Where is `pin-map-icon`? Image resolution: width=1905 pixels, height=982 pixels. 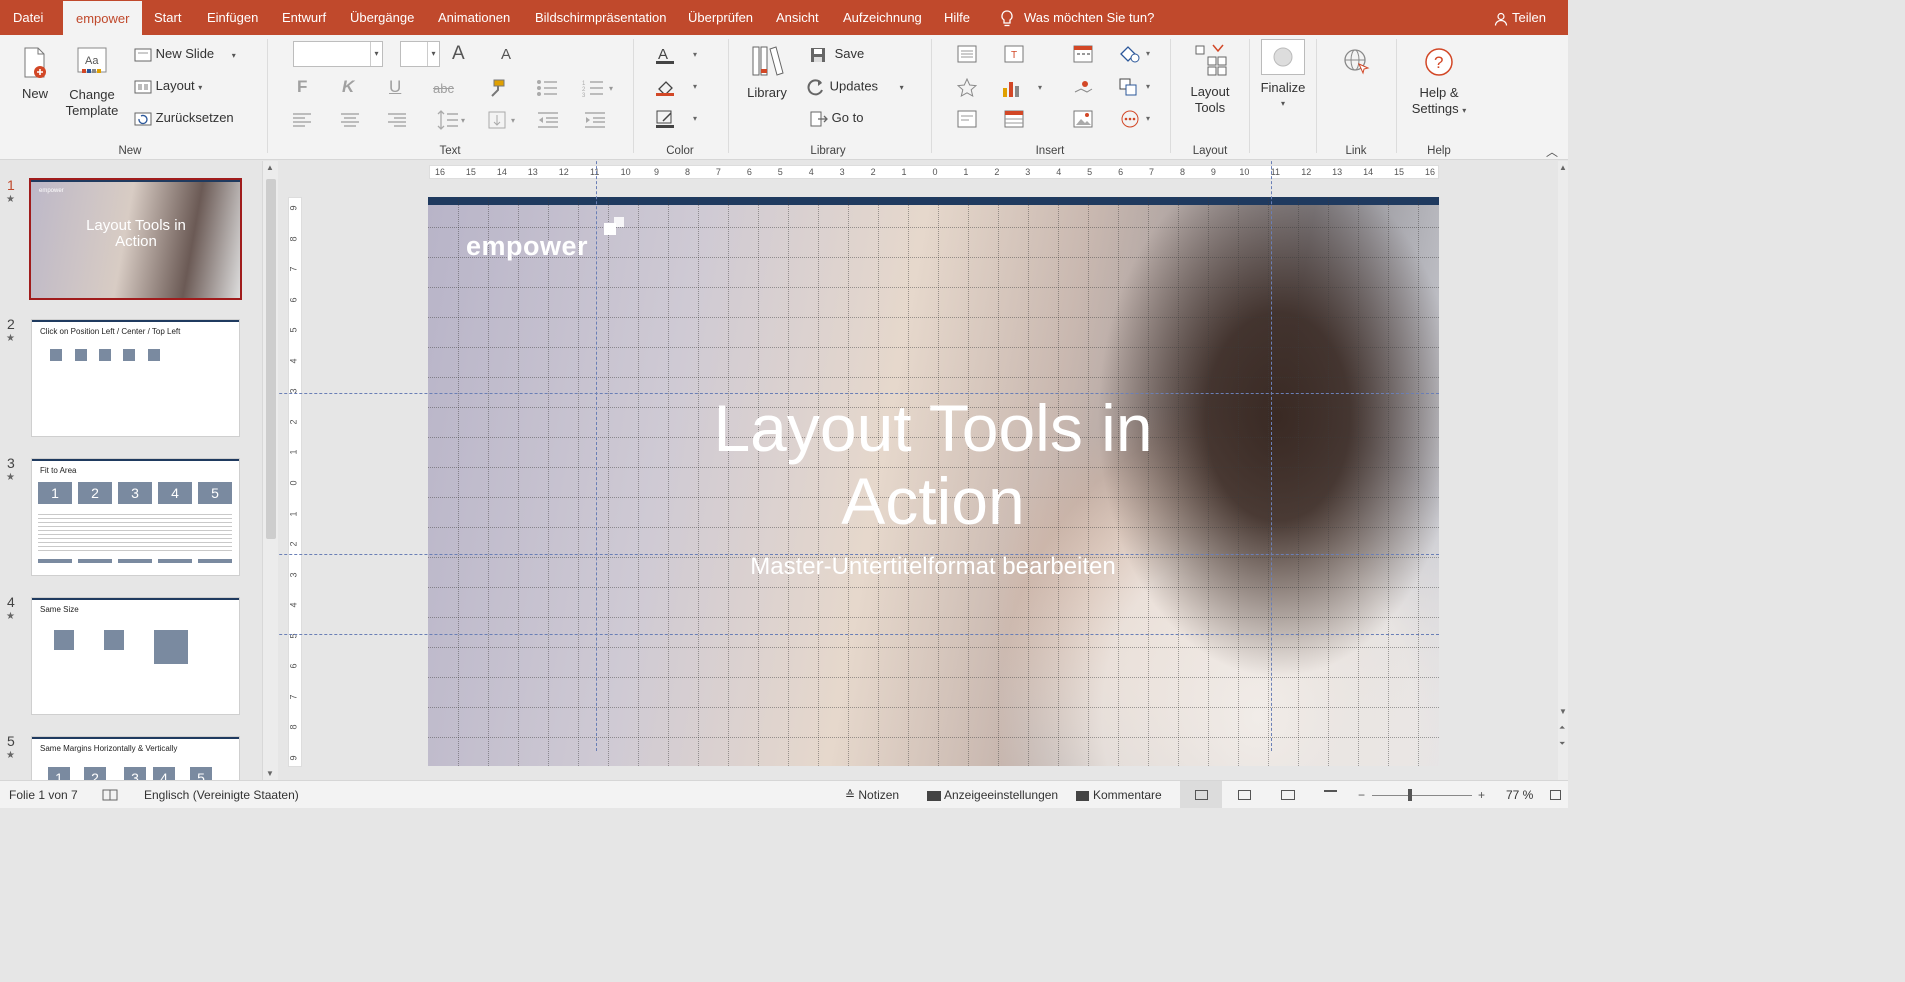
pin-map-icon is located at coordinates (1083, 88).